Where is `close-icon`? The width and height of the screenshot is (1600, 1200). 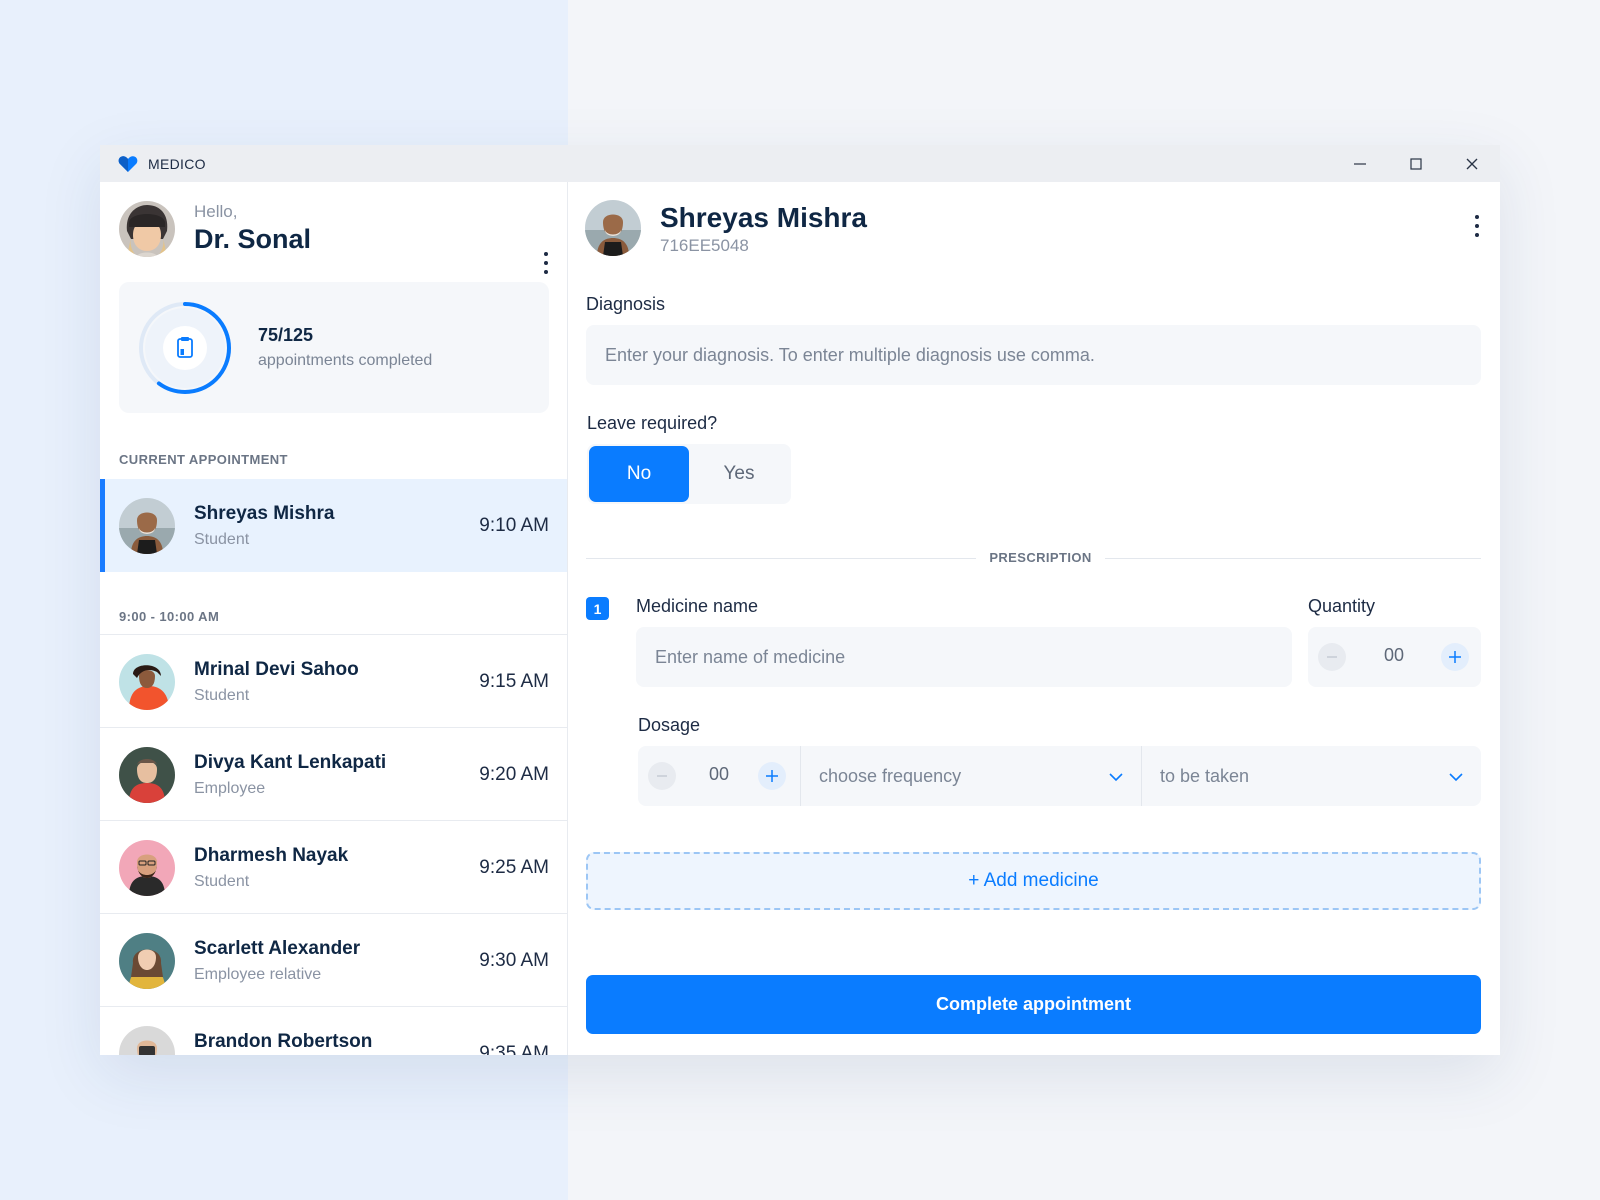
close-icon is located at coordinates (1472, 163).